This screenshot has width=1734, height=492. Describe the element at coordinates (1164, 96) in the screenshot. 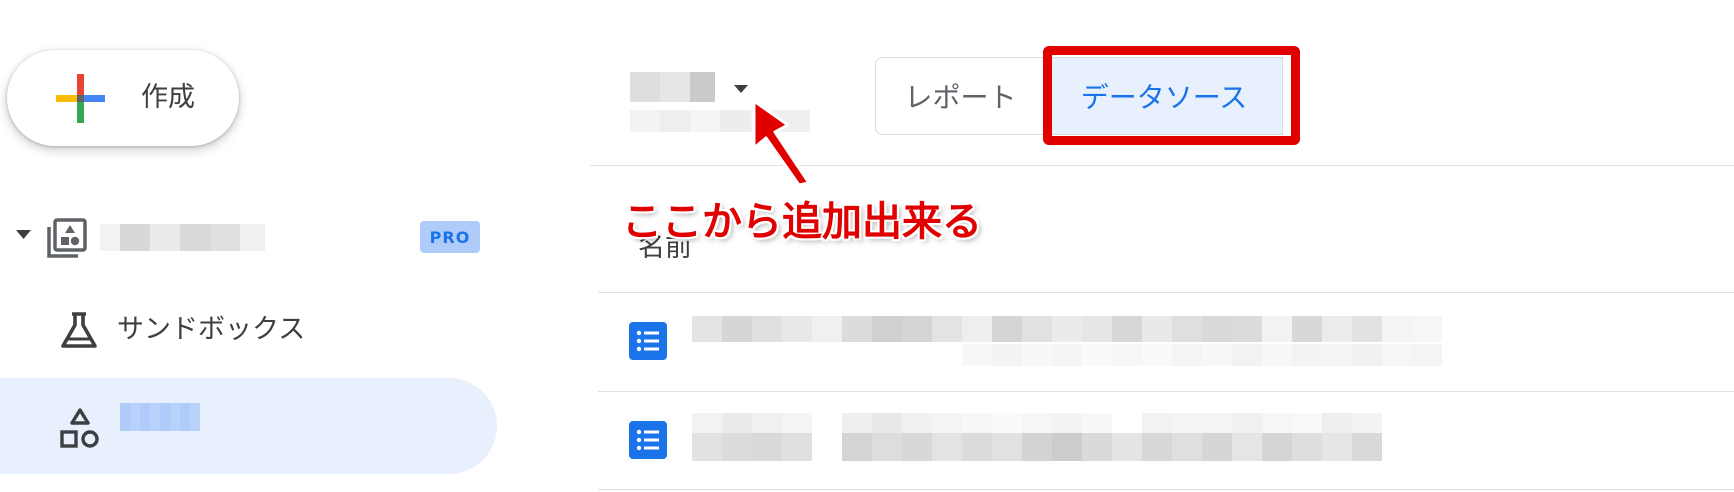

I see `tab-datasource: データソース` at that location.